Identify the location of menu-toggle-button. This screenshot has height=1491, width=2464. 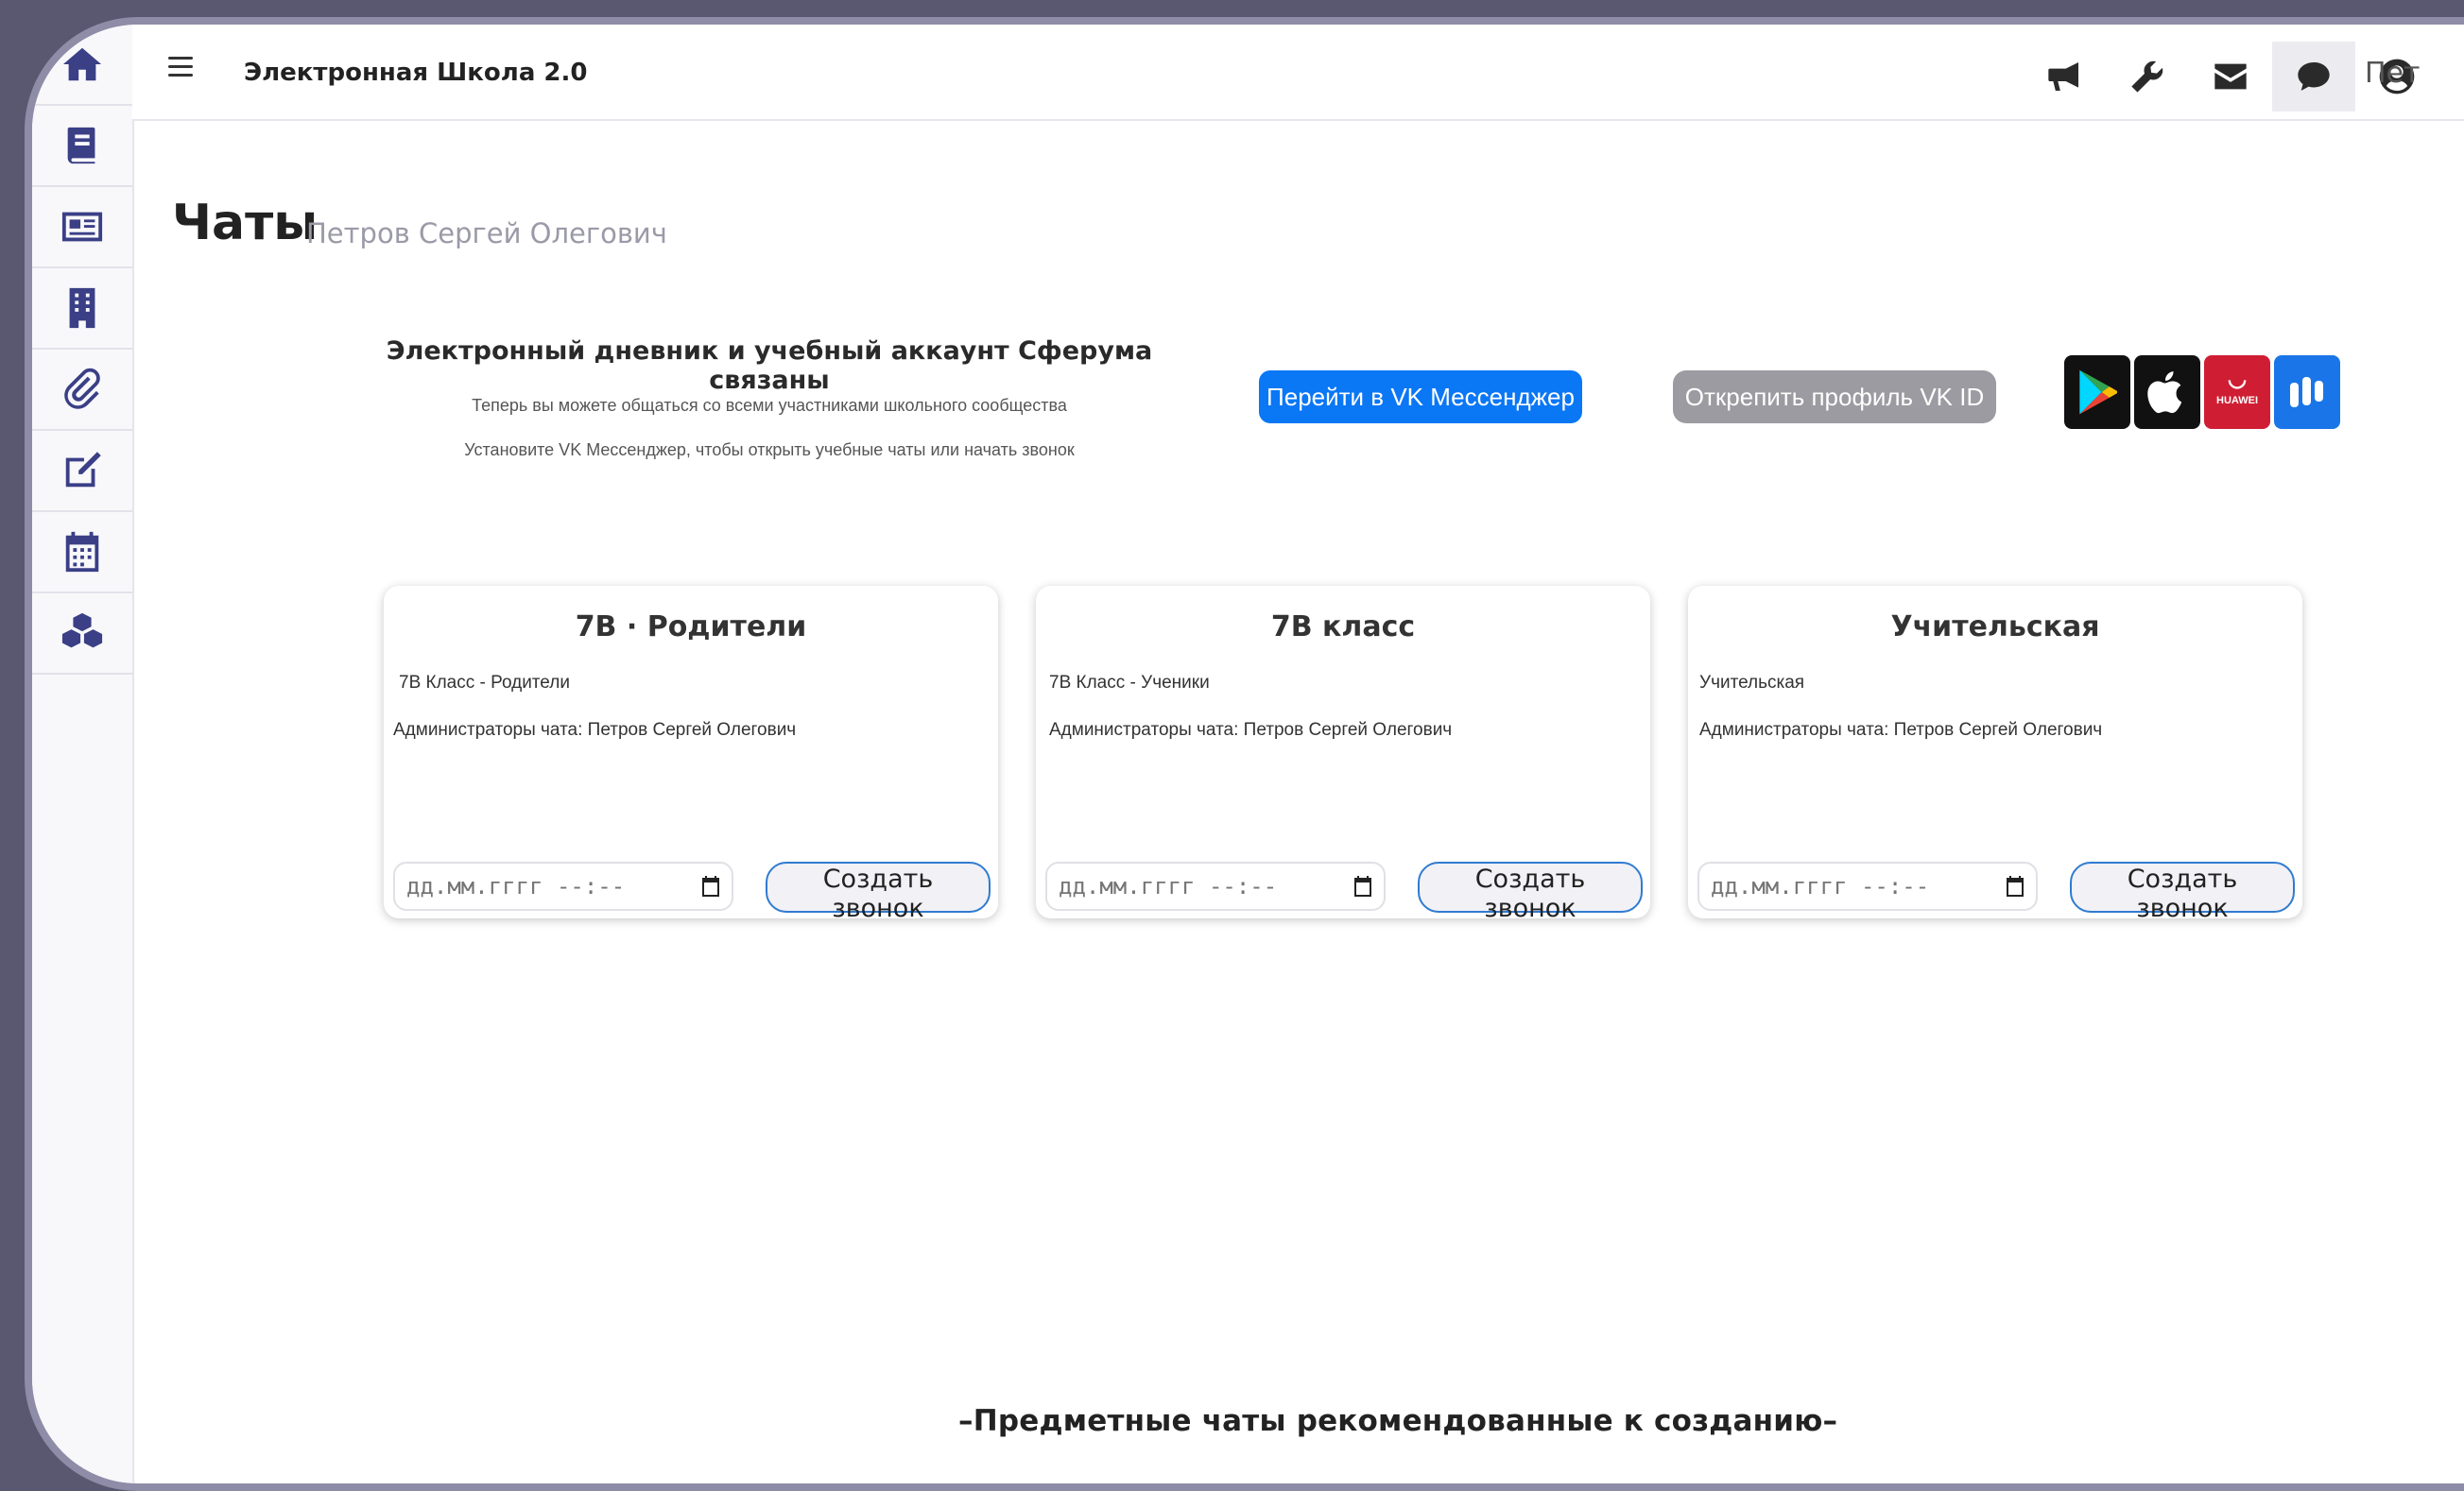
(180, 67).